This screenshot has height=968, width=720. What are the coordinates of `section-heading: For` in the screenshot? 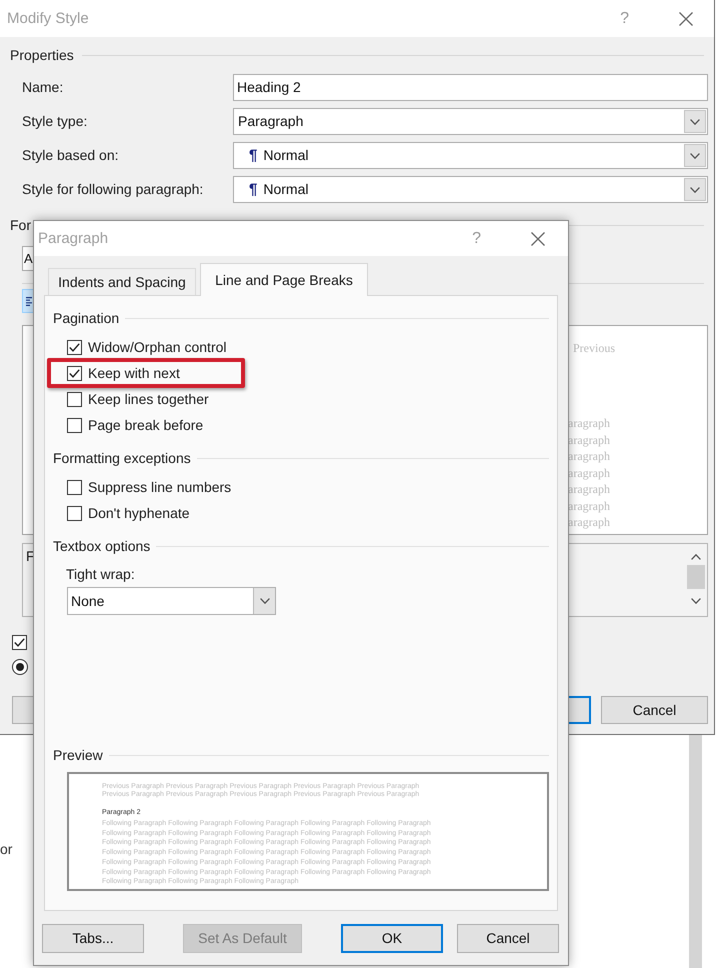 It's located at (20, 225).